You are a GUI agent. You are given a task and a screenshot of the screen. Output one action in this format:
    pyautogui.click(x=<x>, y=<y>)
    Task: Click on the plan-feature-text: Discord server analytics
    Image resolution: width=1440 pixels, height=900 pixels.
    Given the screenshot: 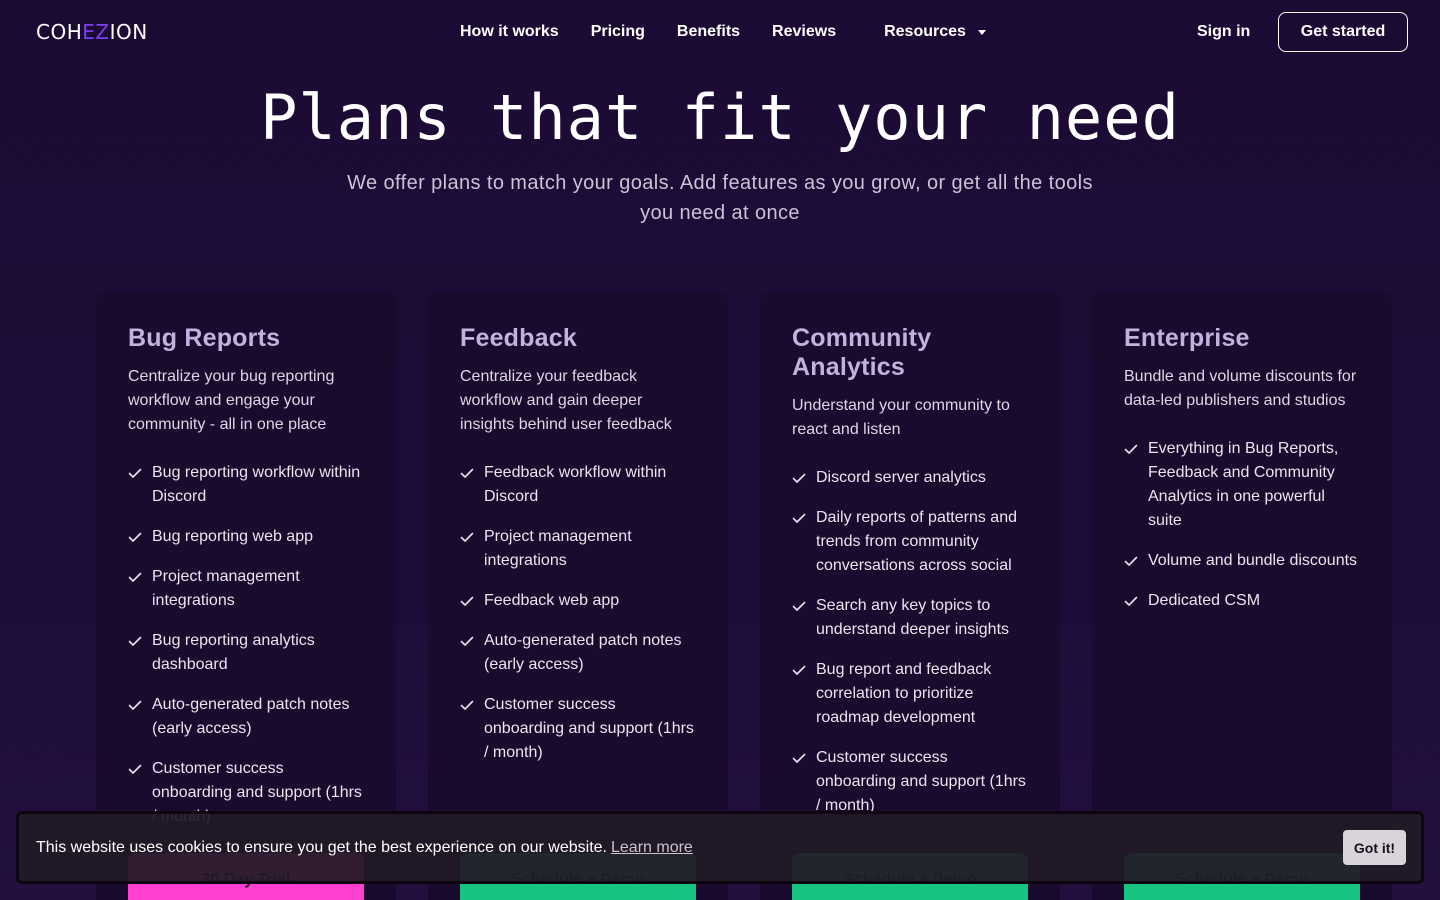 What is the action you would take?
    pyautogui.click(x=901, y=477)
    